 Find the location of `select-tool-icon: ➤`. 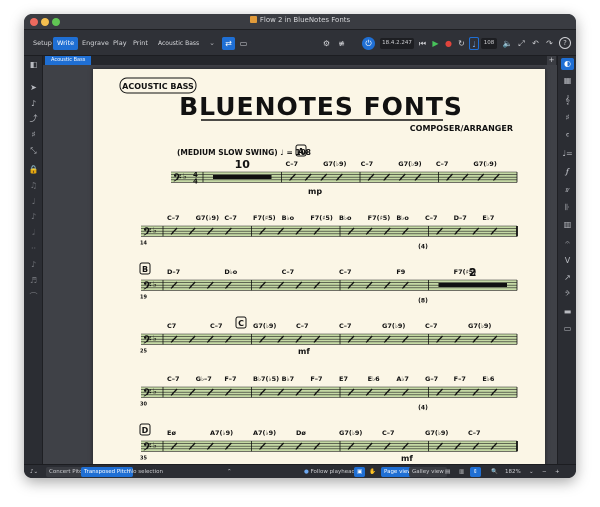

select-tool-icon: ➤ is located at coordinates (33, 88).